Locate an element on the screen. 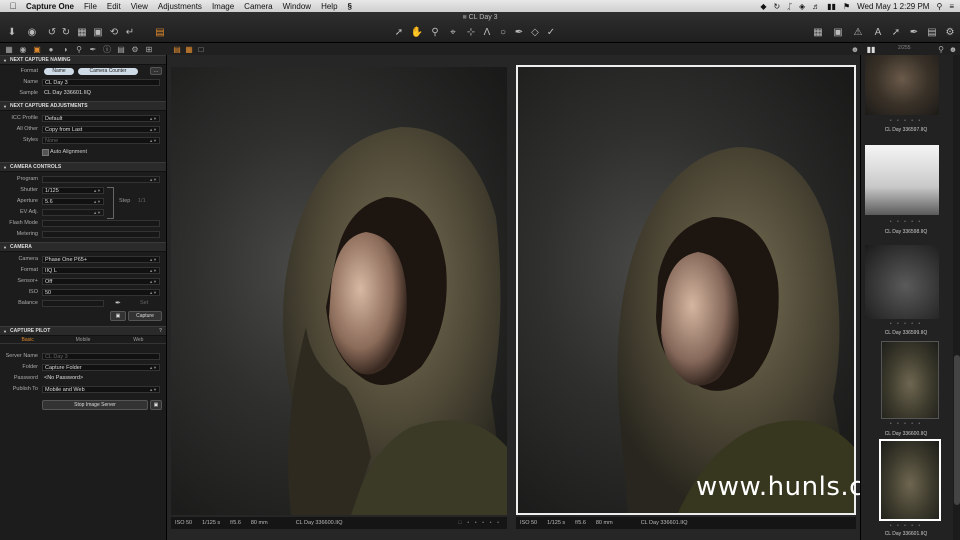 The width and height of the screenshot is (960, 540). menu-view: View is located at coordinates (139, 6).